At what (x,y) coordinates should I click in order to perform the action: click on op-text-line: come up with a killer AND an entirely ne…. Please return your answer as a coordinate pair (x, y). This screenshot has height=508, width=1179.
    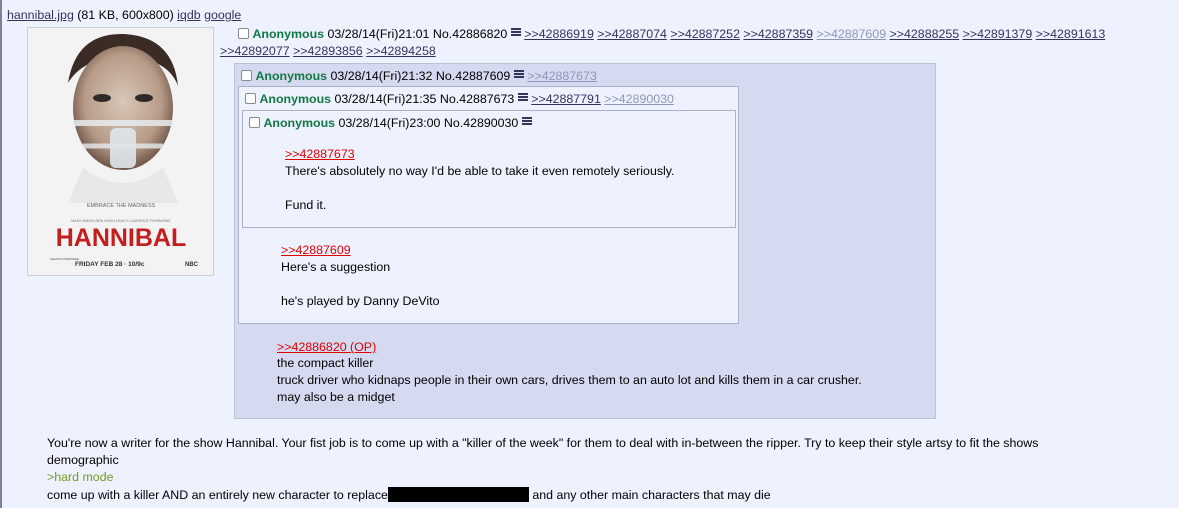
    Looking at the image, I should click on (409, 494).